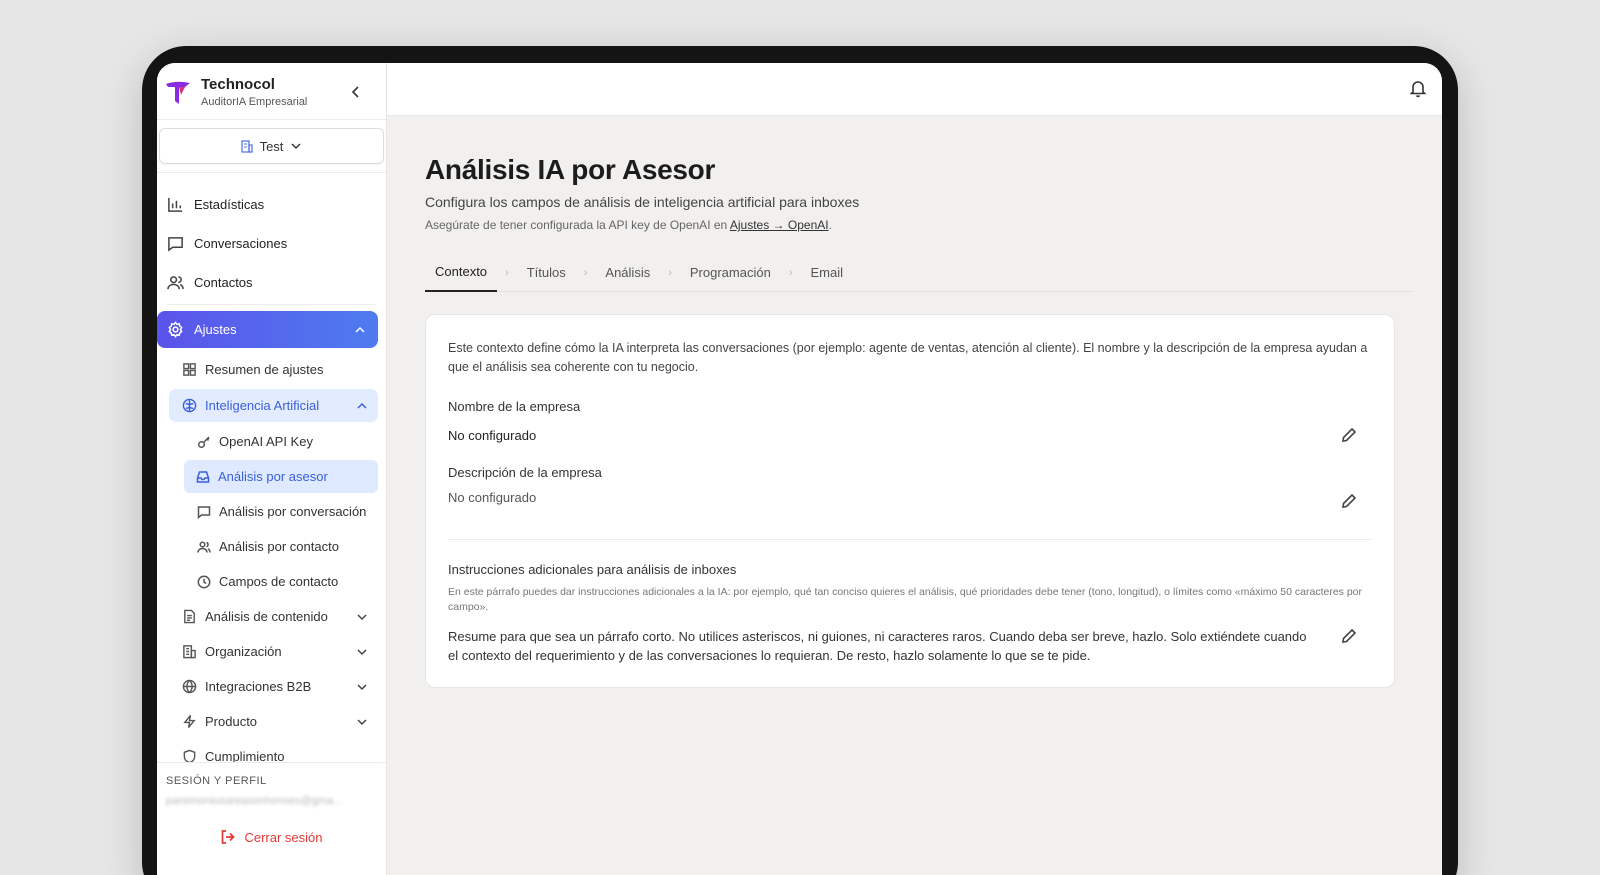  I want to click on nav-item-contact-fields: Campos de contacto, so click(271, 581).